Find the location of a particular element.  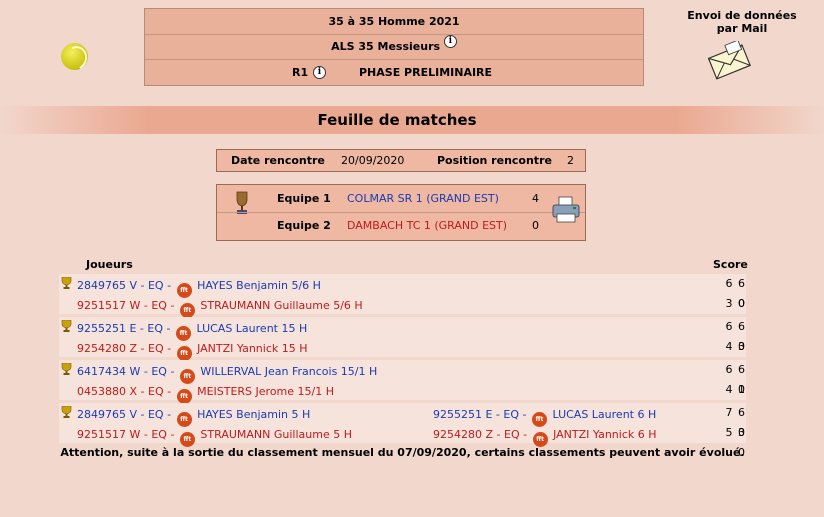

loser-partner-line: 9254280 Z - EQ - fft JANTZI Yannick 6 H is located at coordinates (545, 436).